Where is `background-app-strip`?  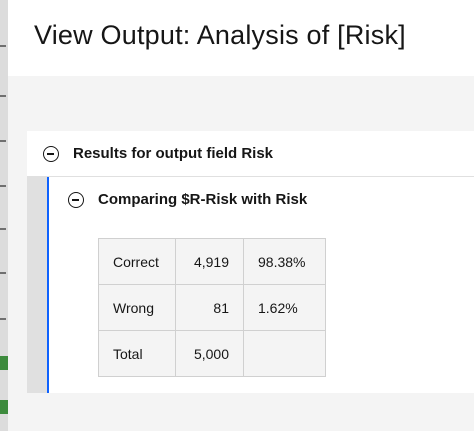
background-app-strip is located at coordinates (4, 215).